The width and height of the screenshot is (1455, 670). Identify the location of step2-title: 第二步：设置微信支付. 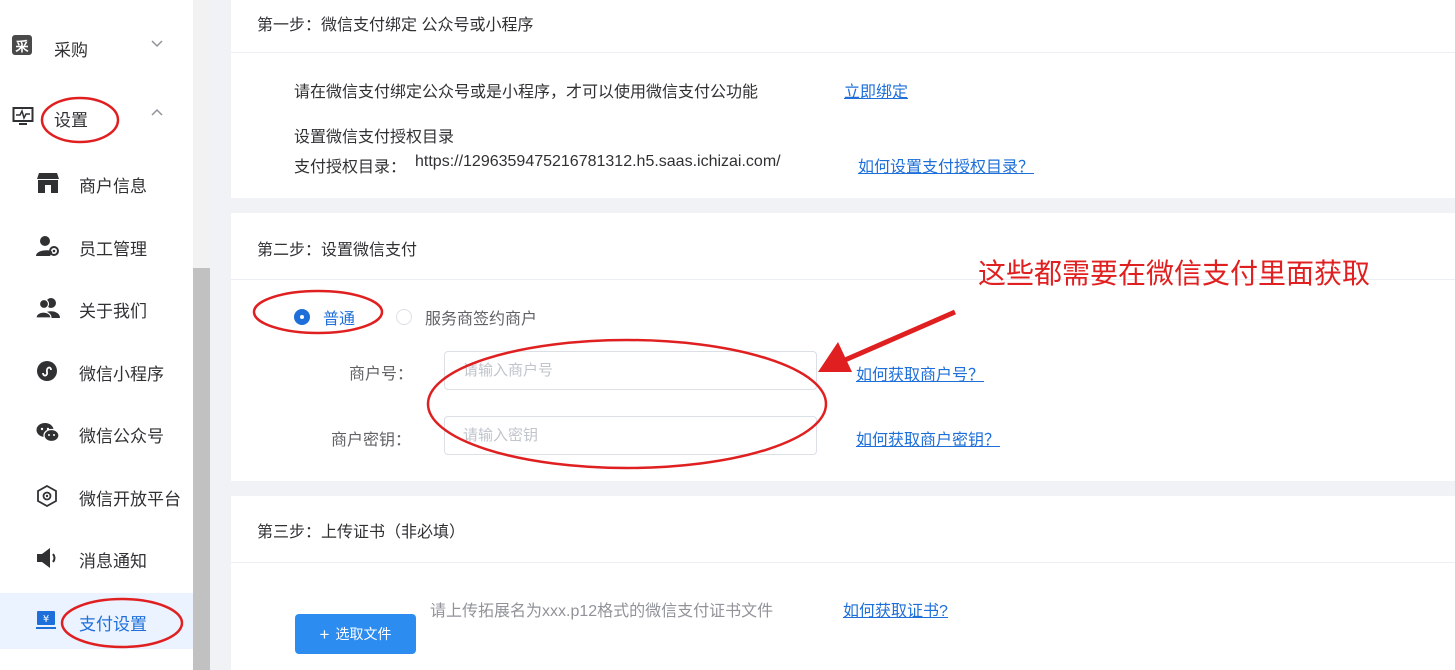
(337, 250).